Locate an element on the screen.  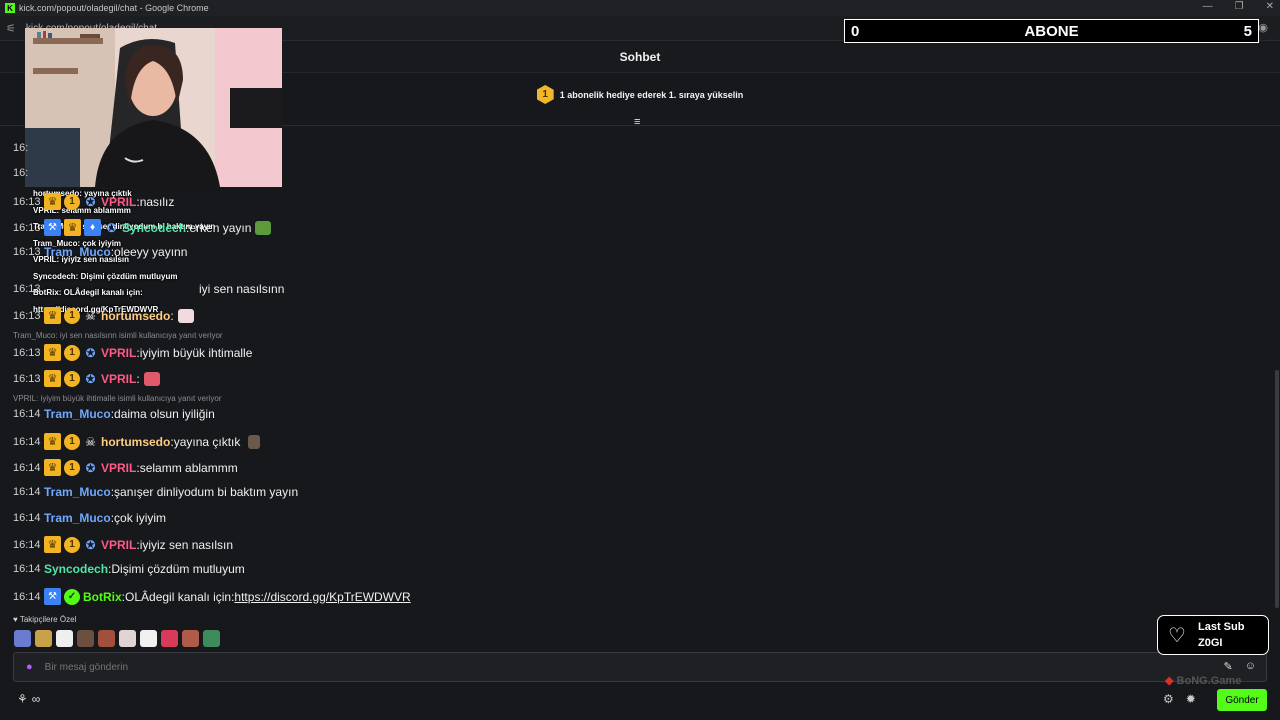
points-value: ∞ is located at coordinates (36, 699).